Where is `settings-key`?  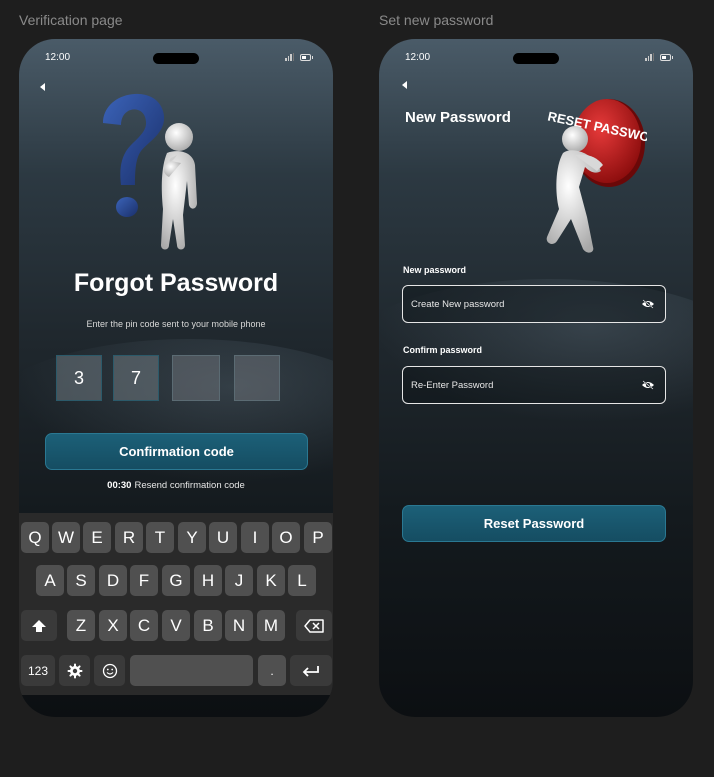 settings-key is located at coordinates (74, 670).